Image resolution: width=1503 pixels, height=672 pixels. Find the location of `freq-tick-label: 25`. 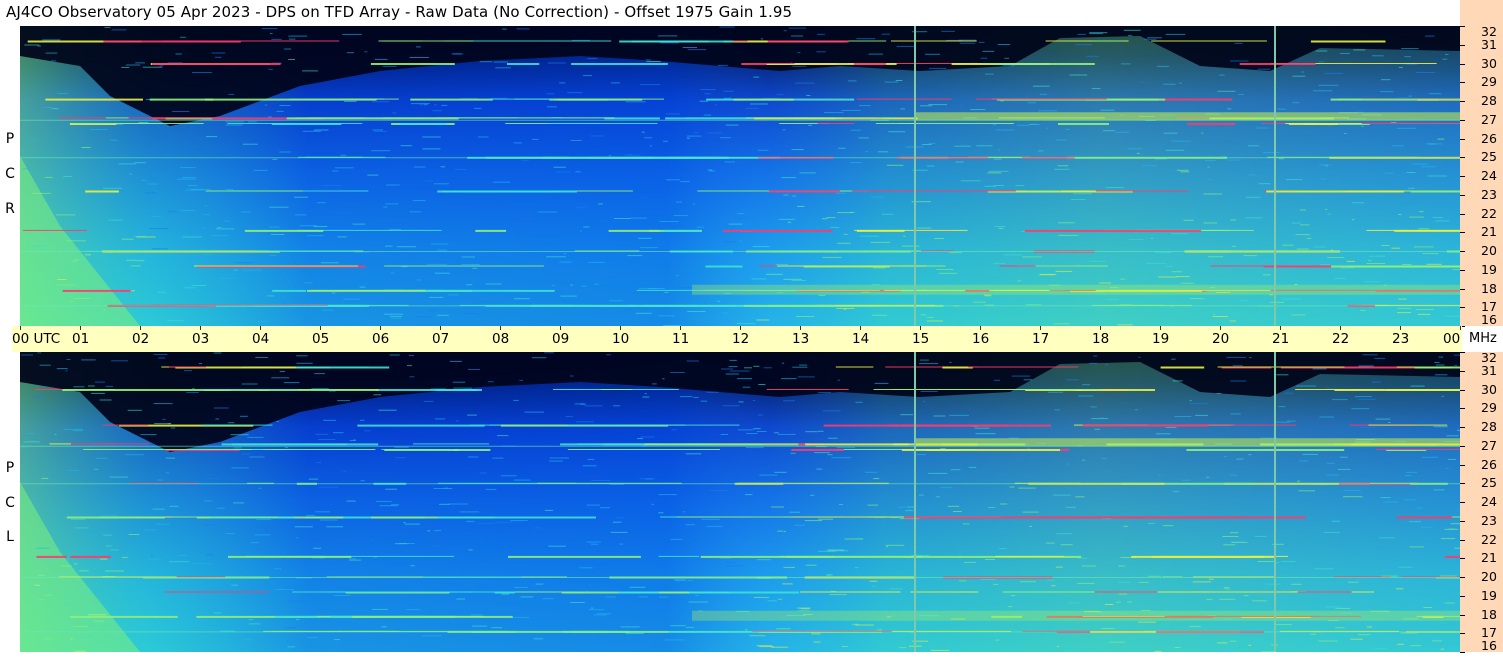

freq-tick-label: 25 is located at coordinates (1489, 156).